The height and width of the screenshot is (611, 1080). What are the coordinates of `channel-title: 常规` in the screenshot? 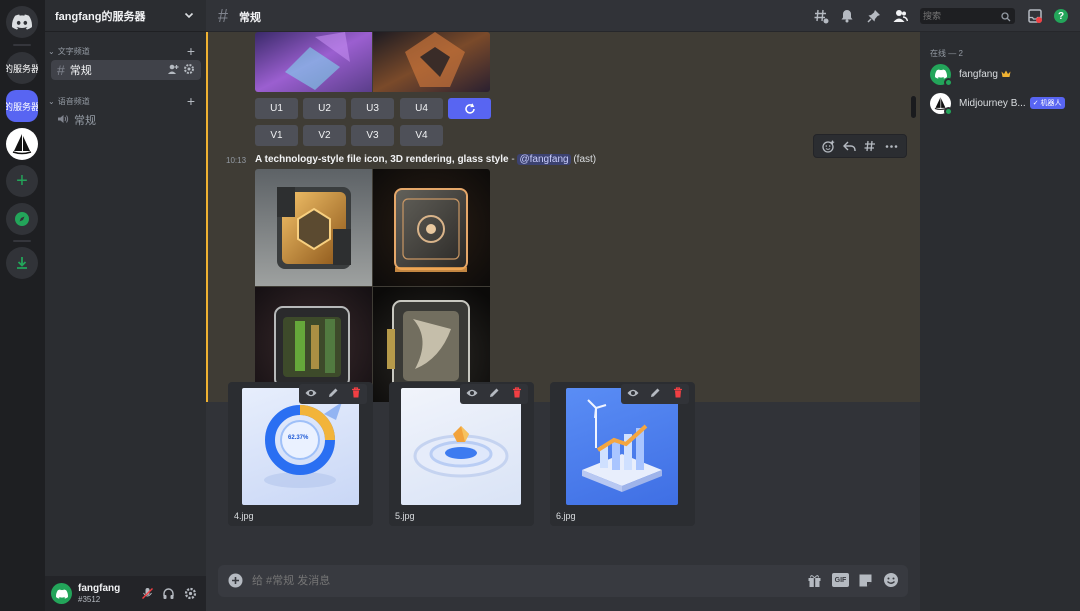 It's located at (250, 18).